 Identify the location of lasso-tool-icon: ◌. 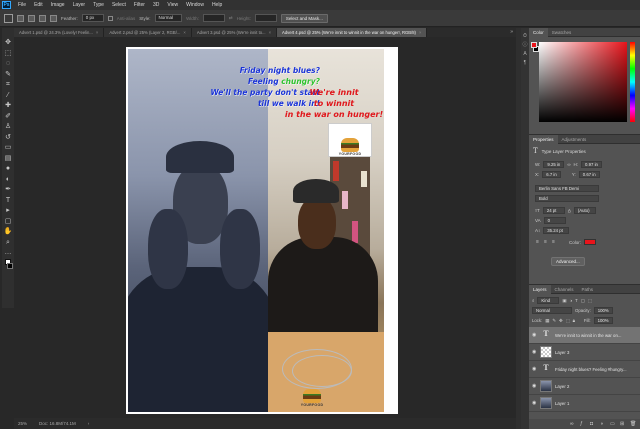
(8, 63).